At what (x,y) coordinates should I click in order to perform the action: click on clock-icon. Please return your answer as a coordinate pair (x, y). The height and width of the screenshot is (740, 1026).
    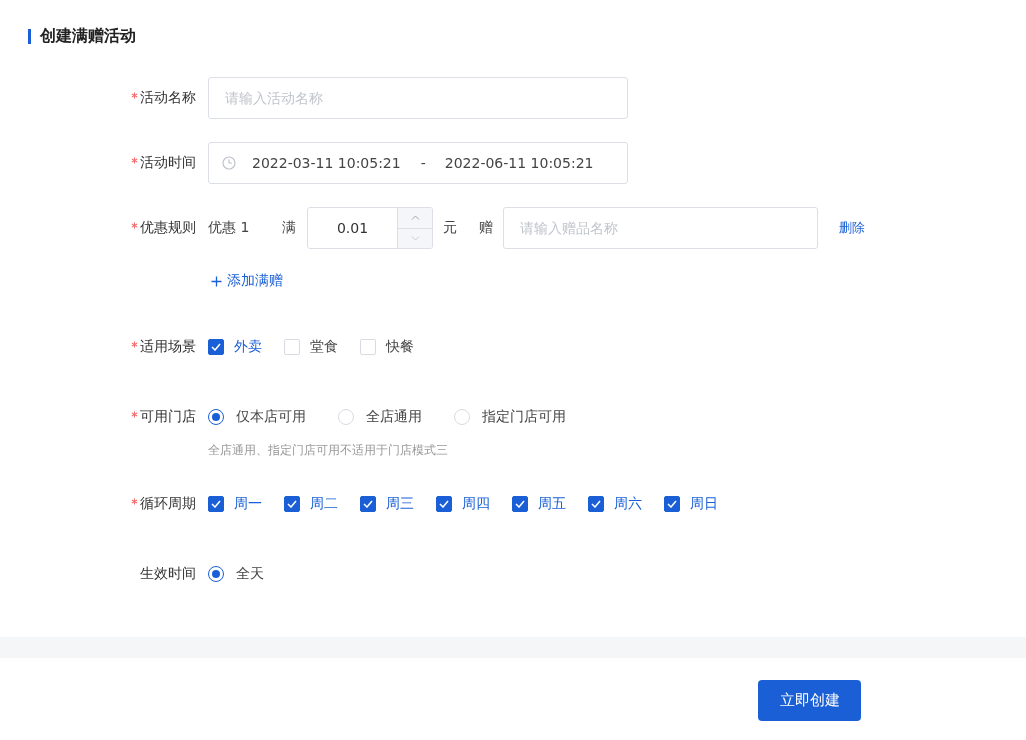
    Looking at the image, I should click on (229, 163).